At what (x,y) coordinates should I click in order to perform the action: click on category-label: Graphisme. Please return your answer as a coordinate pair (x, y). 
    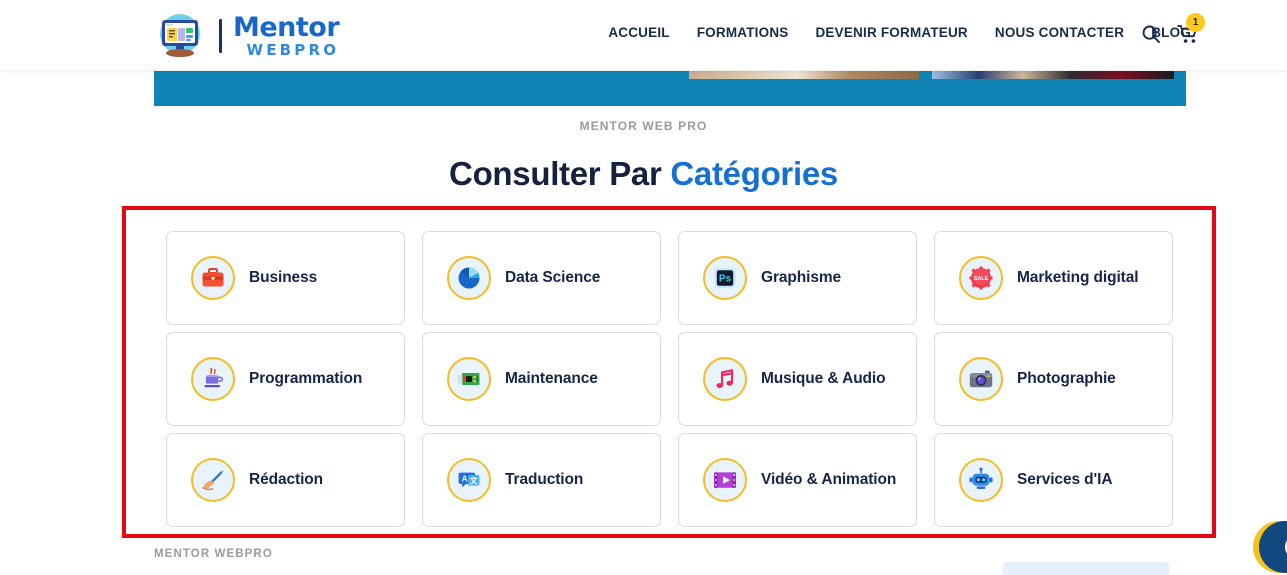
    Looking at the image, I should click on (801, 277).